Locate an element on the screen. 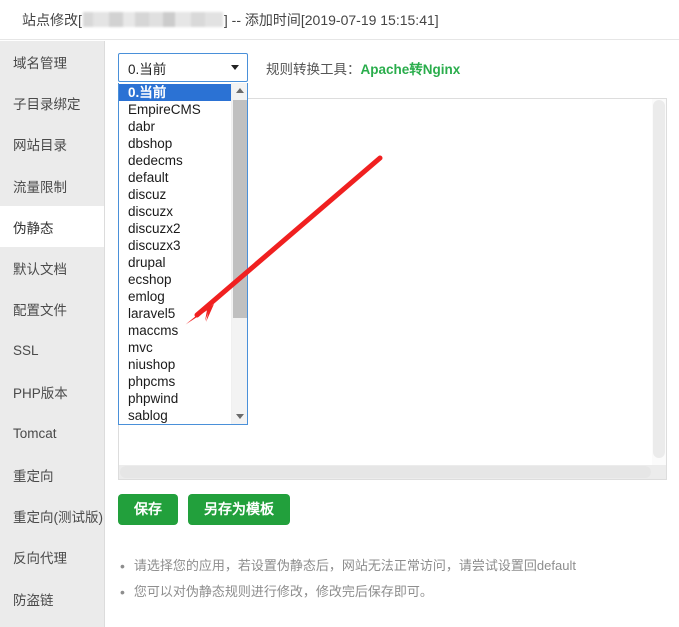 This screenshot has height=627, width=679. action-buttons: 保存 另存为模板 is located at coordinates (204, 509).